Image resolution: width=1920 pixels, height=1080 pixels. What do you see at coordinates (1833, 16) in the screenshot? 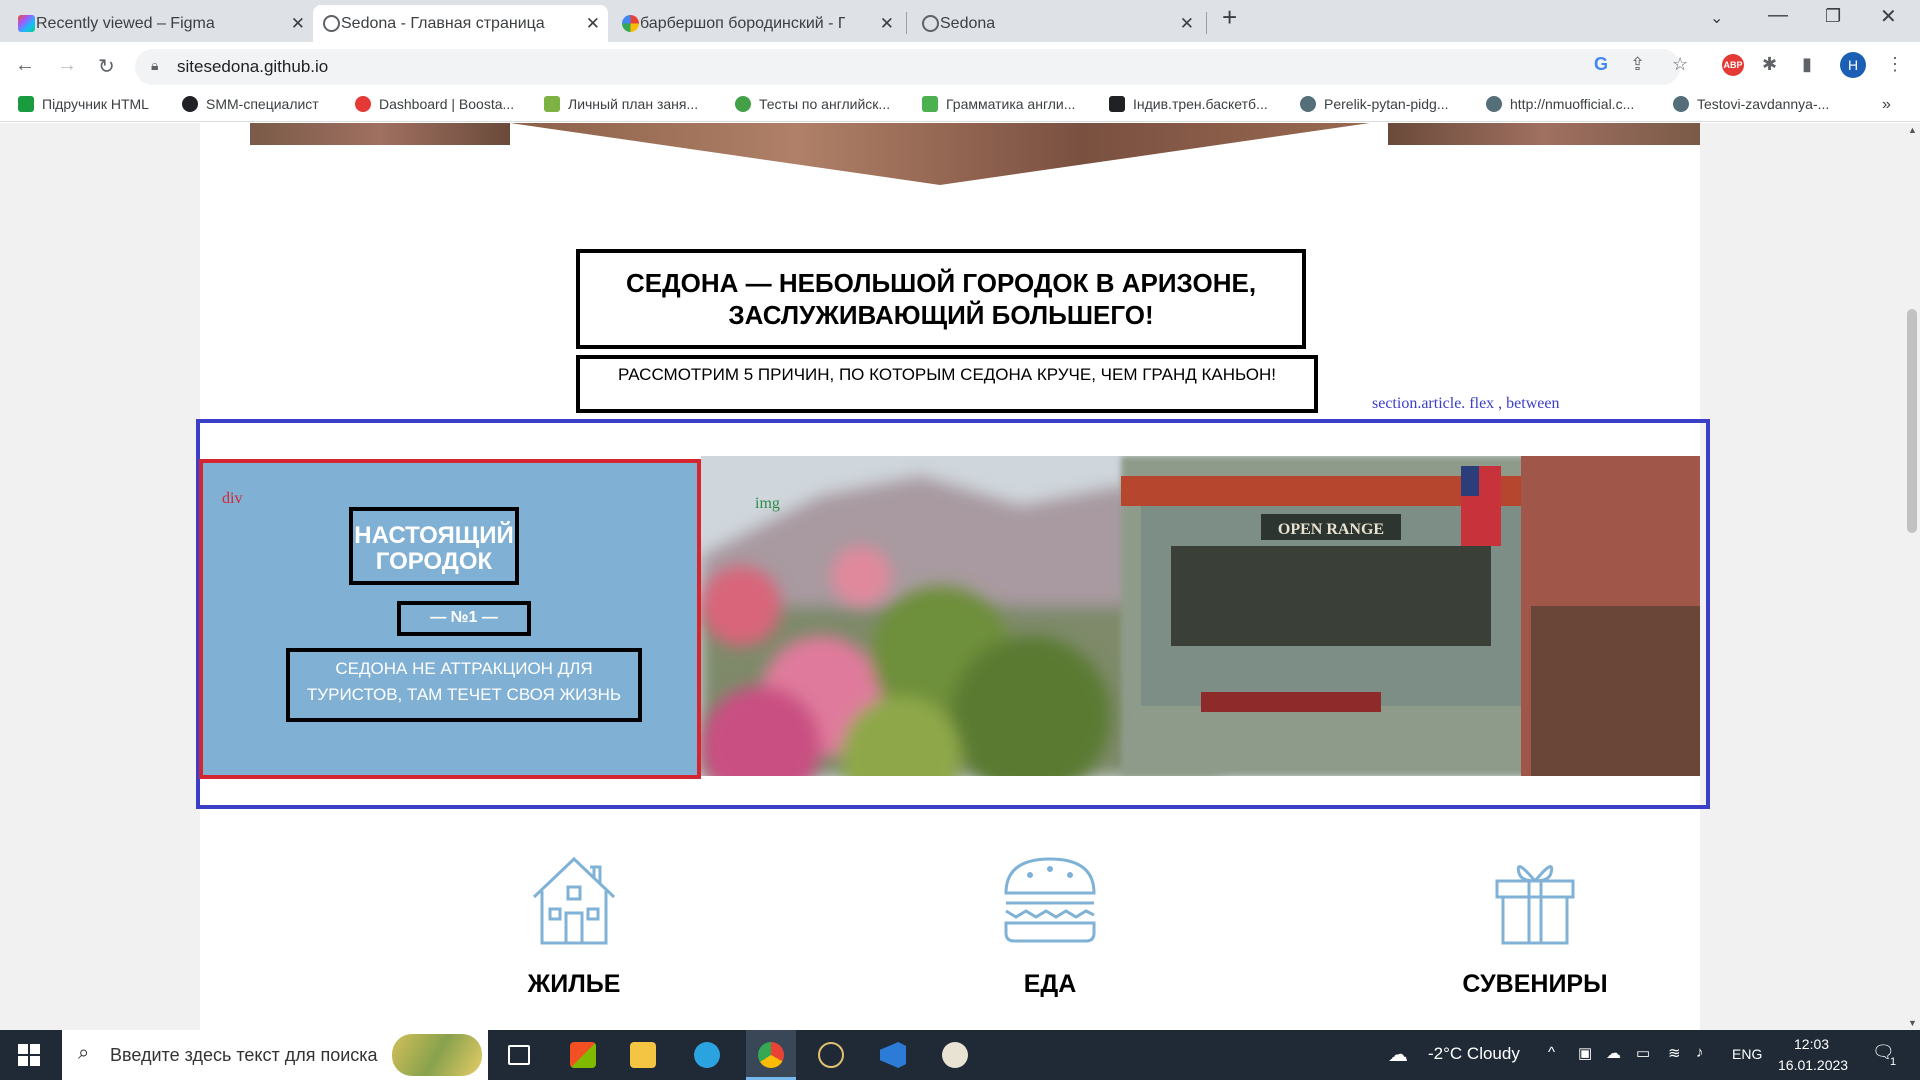
I see `restore-icon: ❐` at bounding box center [1833, 16].